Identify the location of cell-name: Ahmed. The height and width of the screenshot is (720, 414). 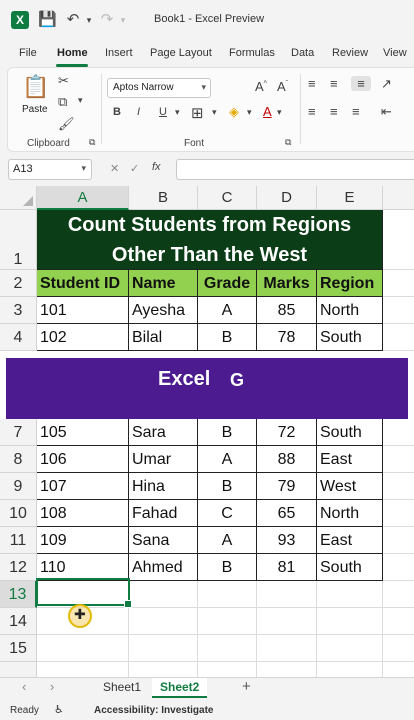
(163, 567).